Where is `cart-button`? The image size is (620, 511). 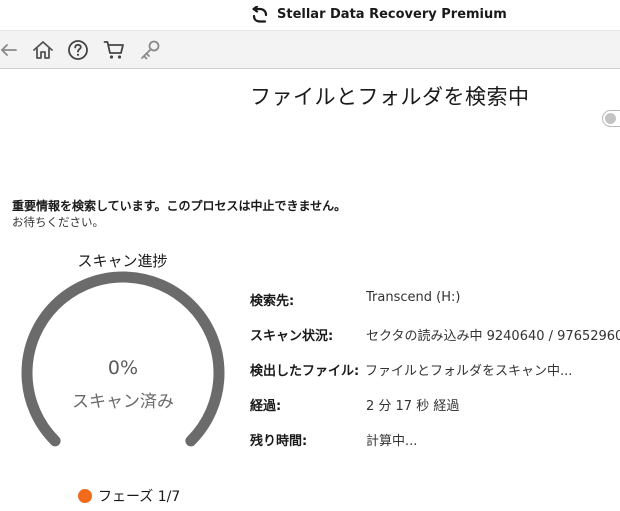
cart-button is located at coordinates (114, 50).